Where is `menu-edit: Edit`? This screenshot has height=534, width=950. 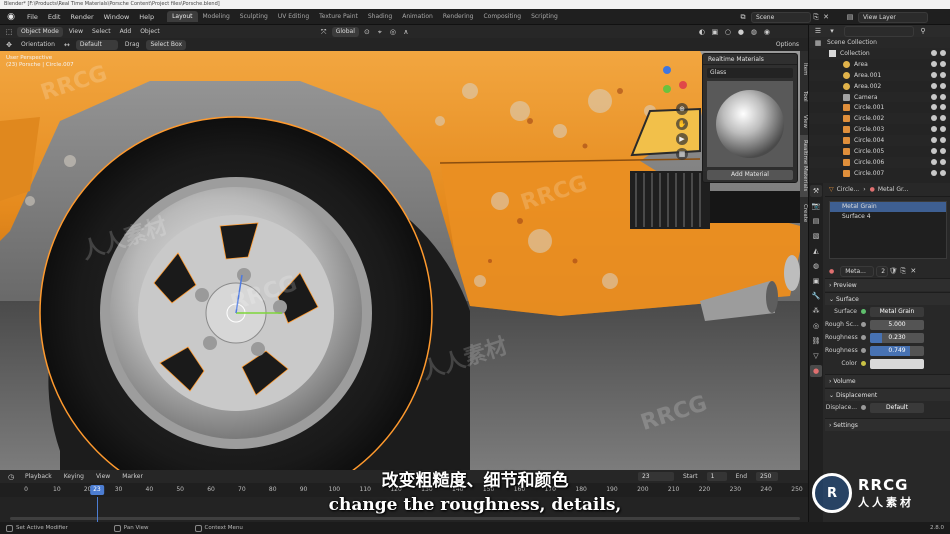
menu-edit: Edit is located at coordinates (54, 17).